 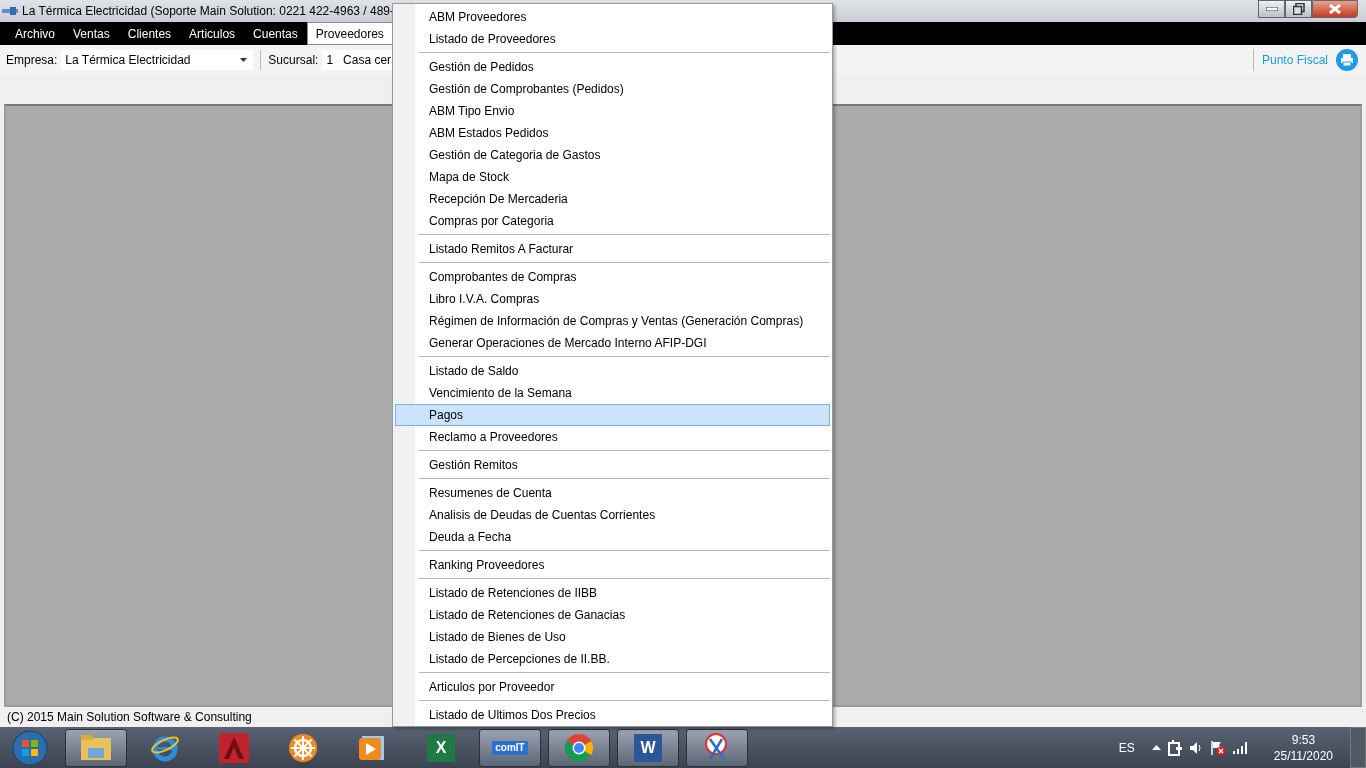 I want to click on window-title: La Térmica Electricidad (Soporte Main Solution: 0221 422-4963 / 489-, so click(x=208, y=11).